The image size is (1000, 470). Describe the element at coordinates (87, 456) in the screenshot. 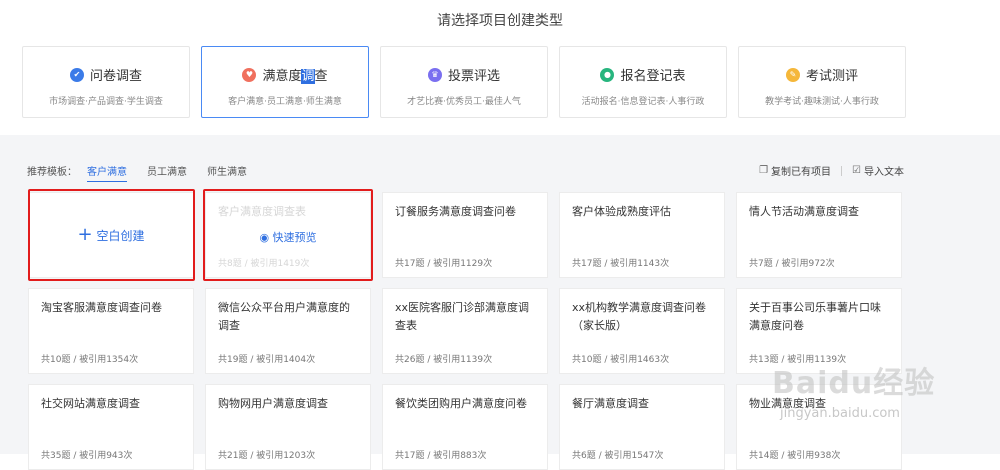

I see `template-meta: 共35题 / 被引用943次` at that location.